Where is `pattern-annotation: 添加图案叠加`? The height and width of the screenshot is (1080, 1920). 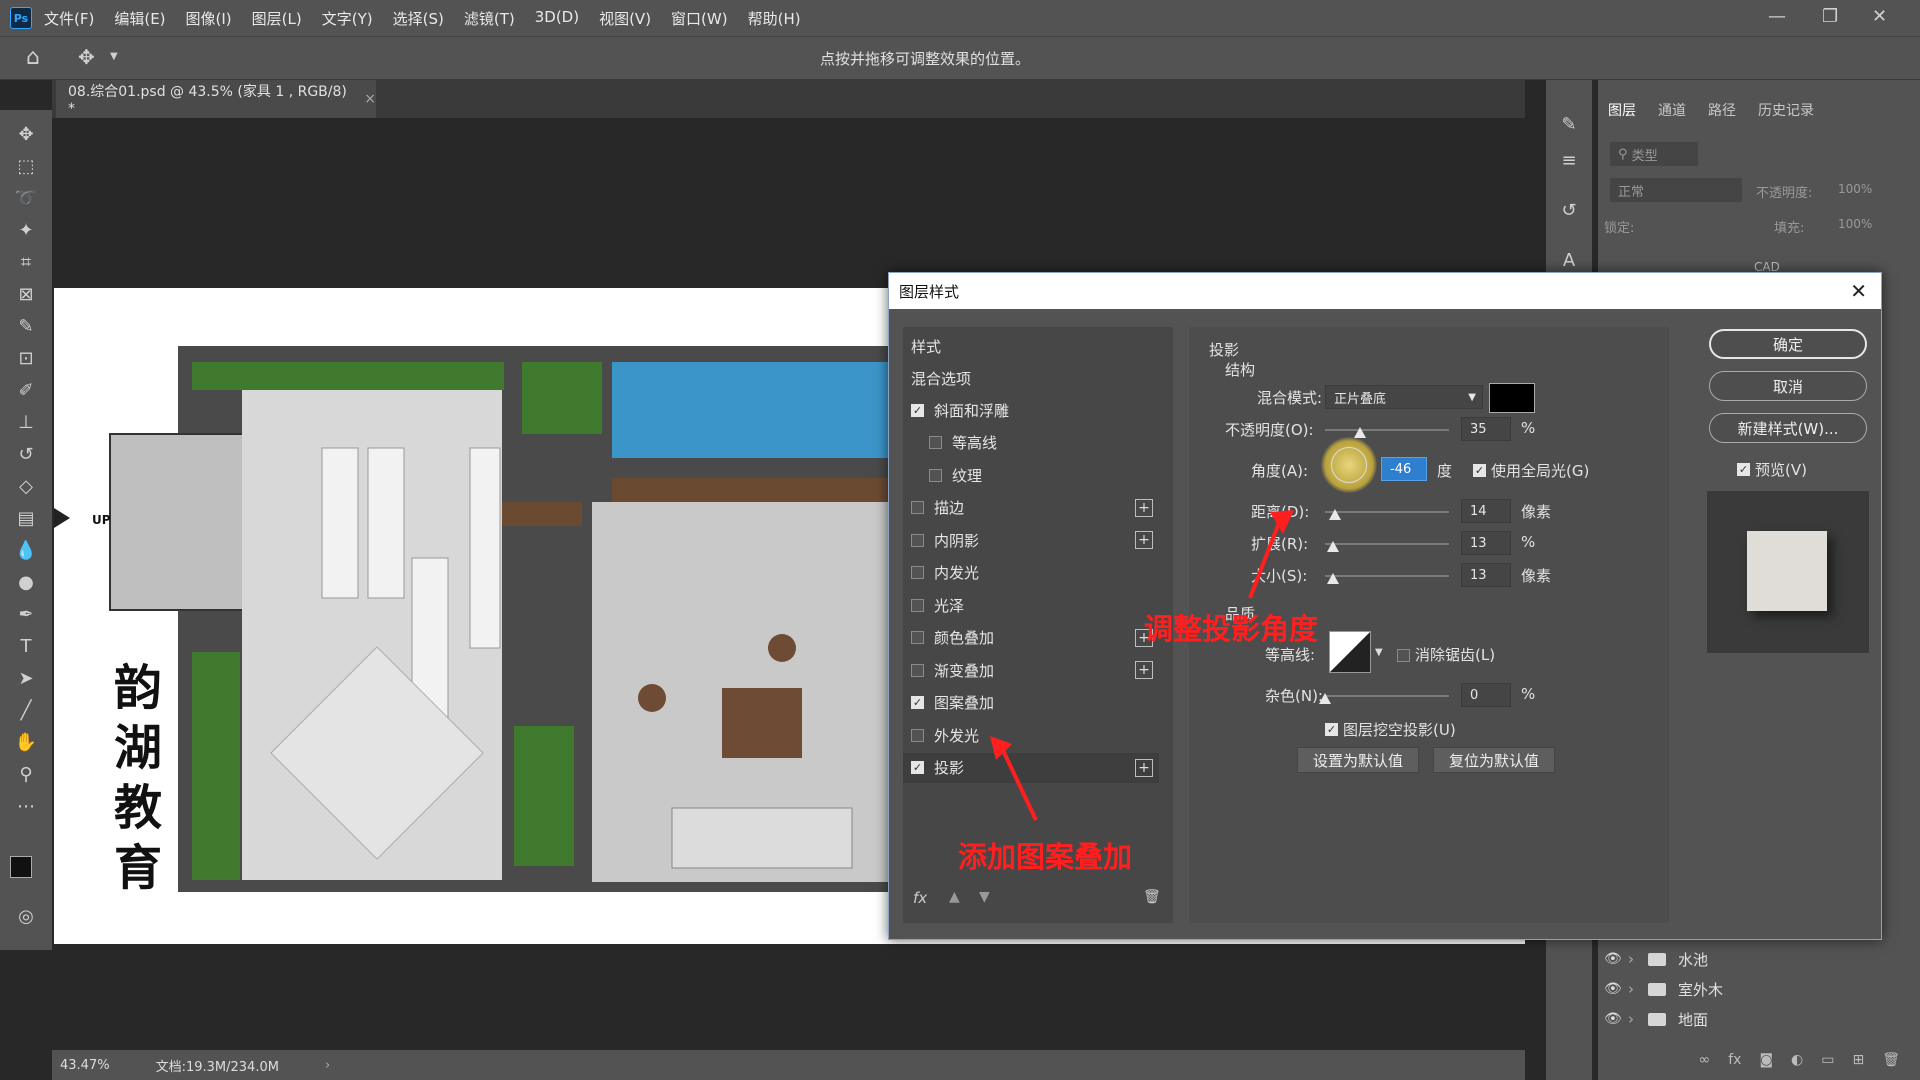 pattern-annotation: 添加图案叠加 is located at coordinates (1045, 857).